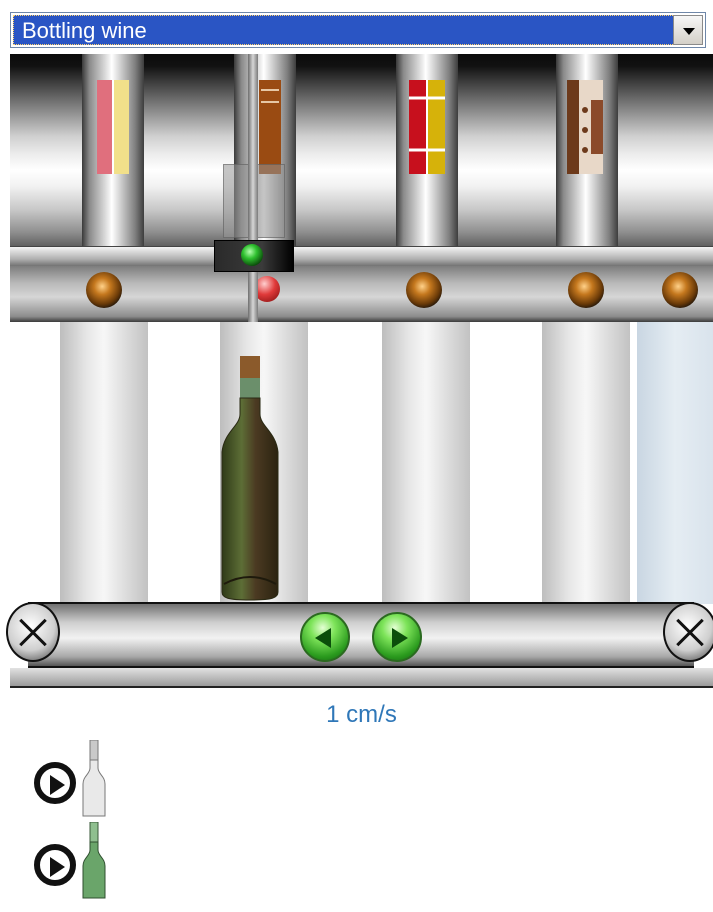 The image size is (713, 912). I want to click on machine-rail, so click(361, 257).